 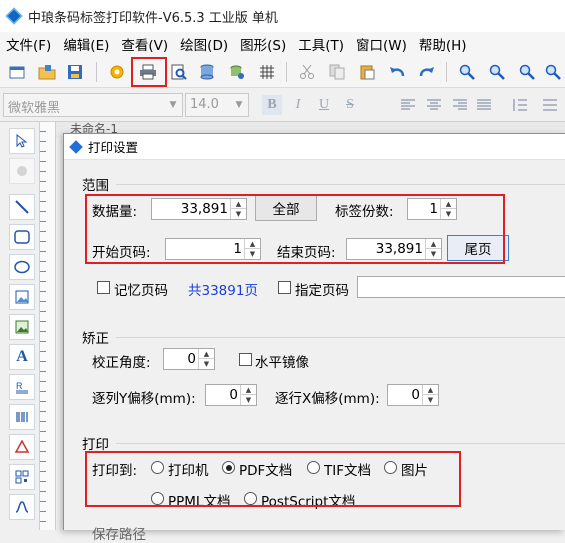 What do you see at coordinates (95, 445) in the screenshot?
I see `print-section-label: 打印` at bounding box center [95, 445].